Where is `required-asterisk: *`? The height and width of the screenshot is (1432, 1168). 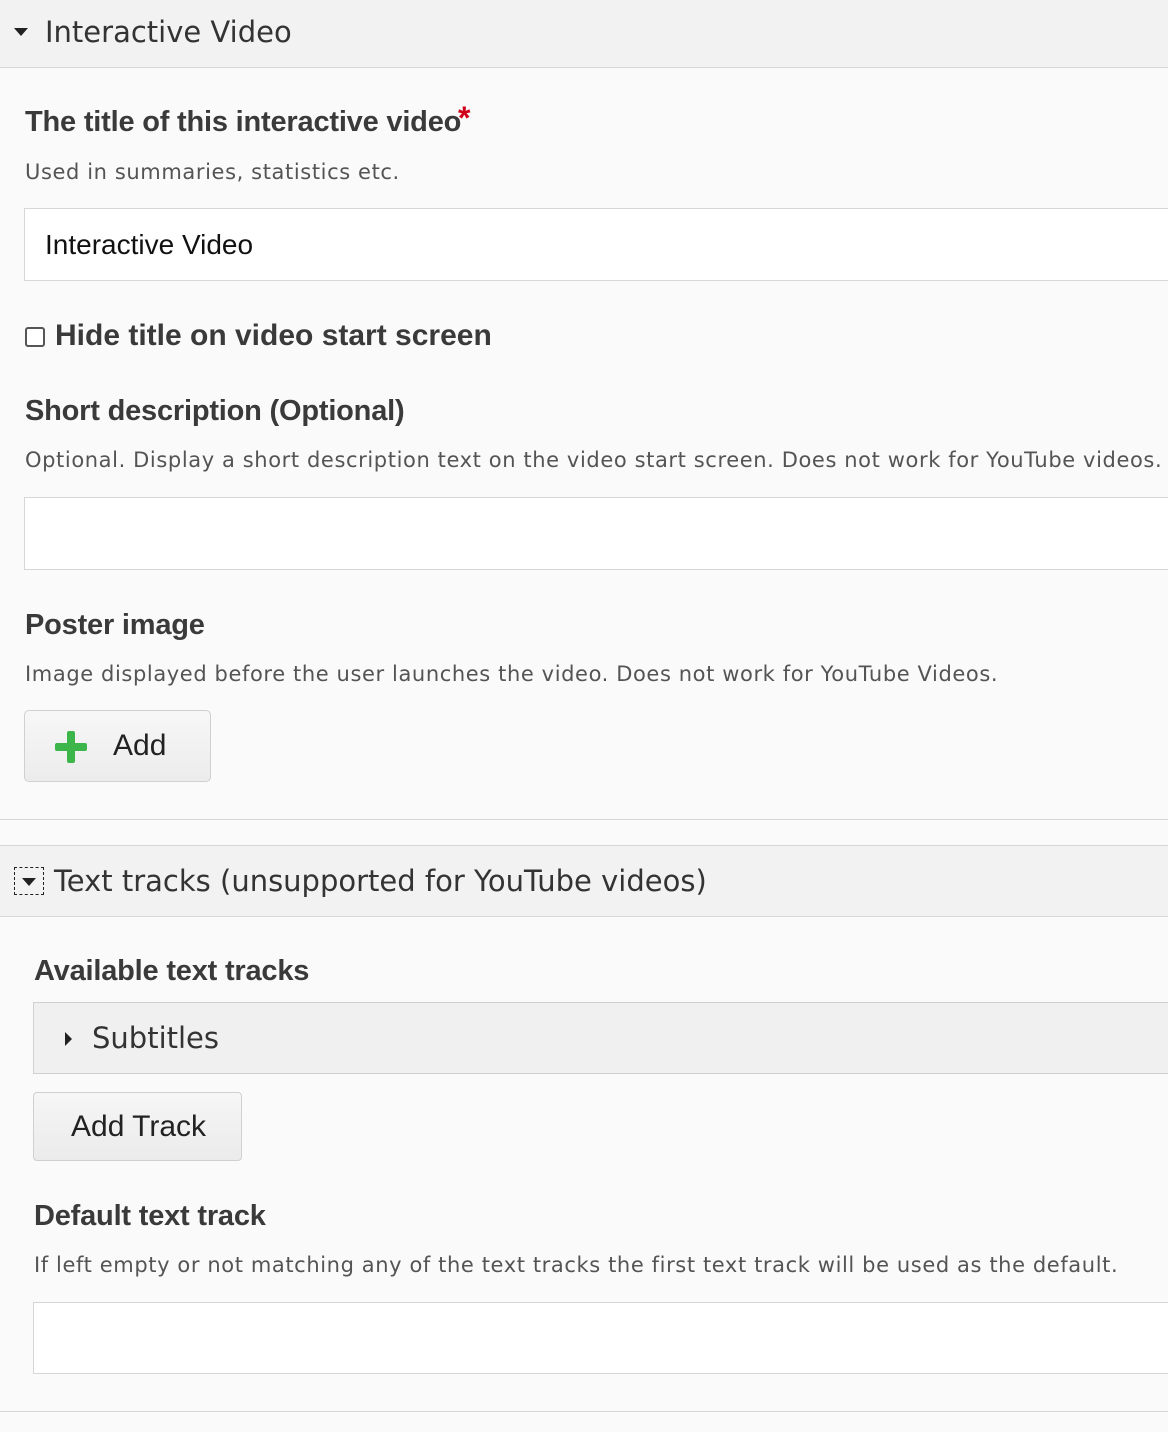
required-asterisk: * is located at coordinates (464, 118).